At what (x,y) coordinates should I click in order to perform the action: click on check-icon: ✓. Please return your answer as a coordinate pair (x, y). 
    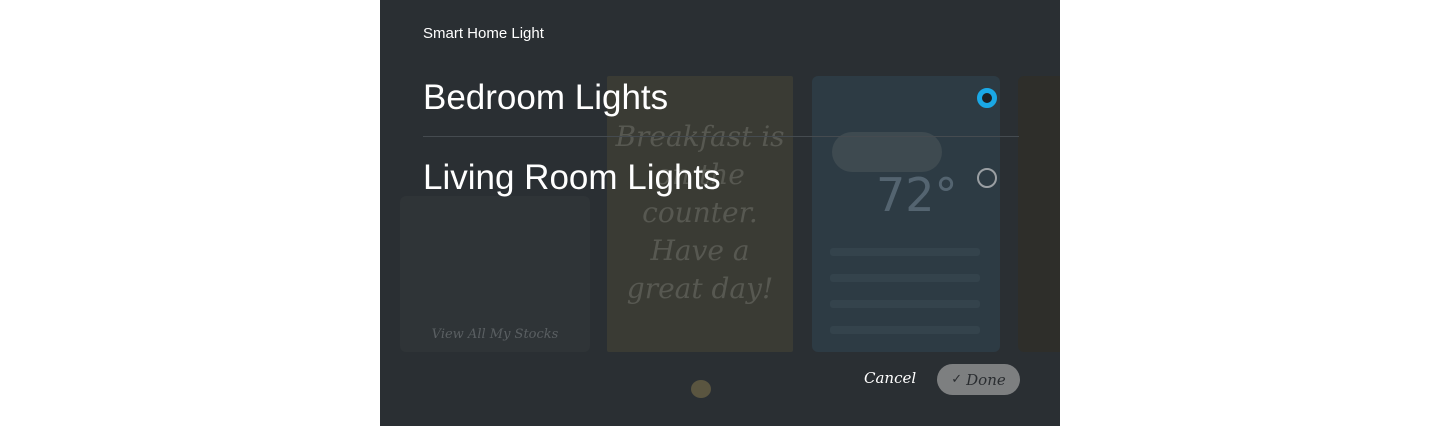
    Looking at the image, I should click on (957, 379).